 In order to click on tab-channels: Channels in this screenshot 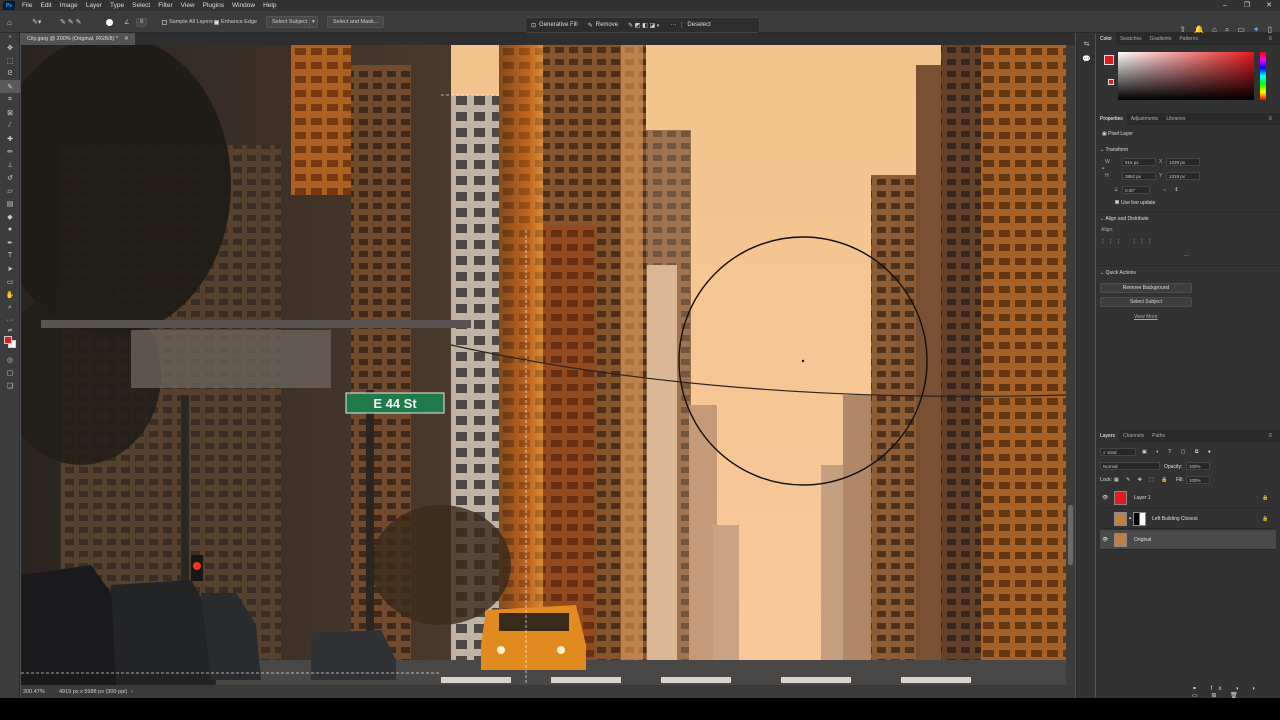, I will do `click(1133, 436)`.